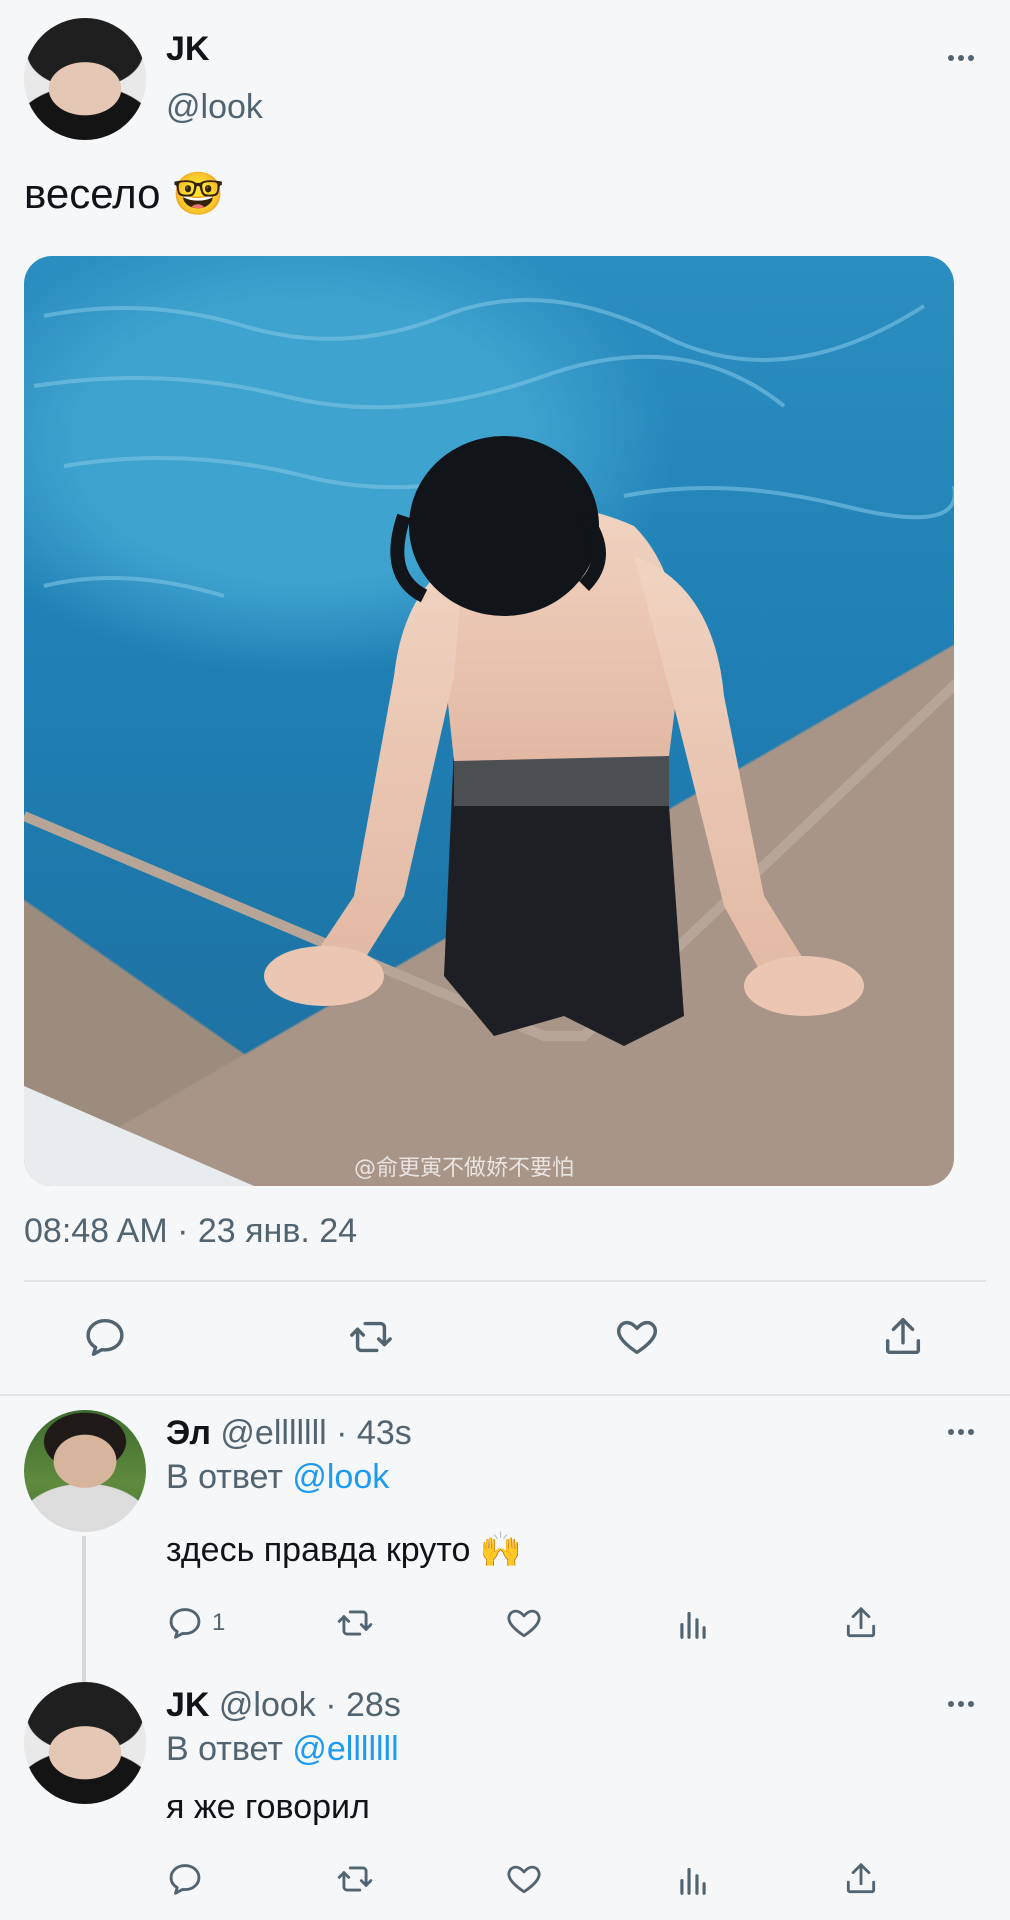 This screenshot has width=1010, height=1920. I want to click on reply-button: 1, so click(195, 1623).